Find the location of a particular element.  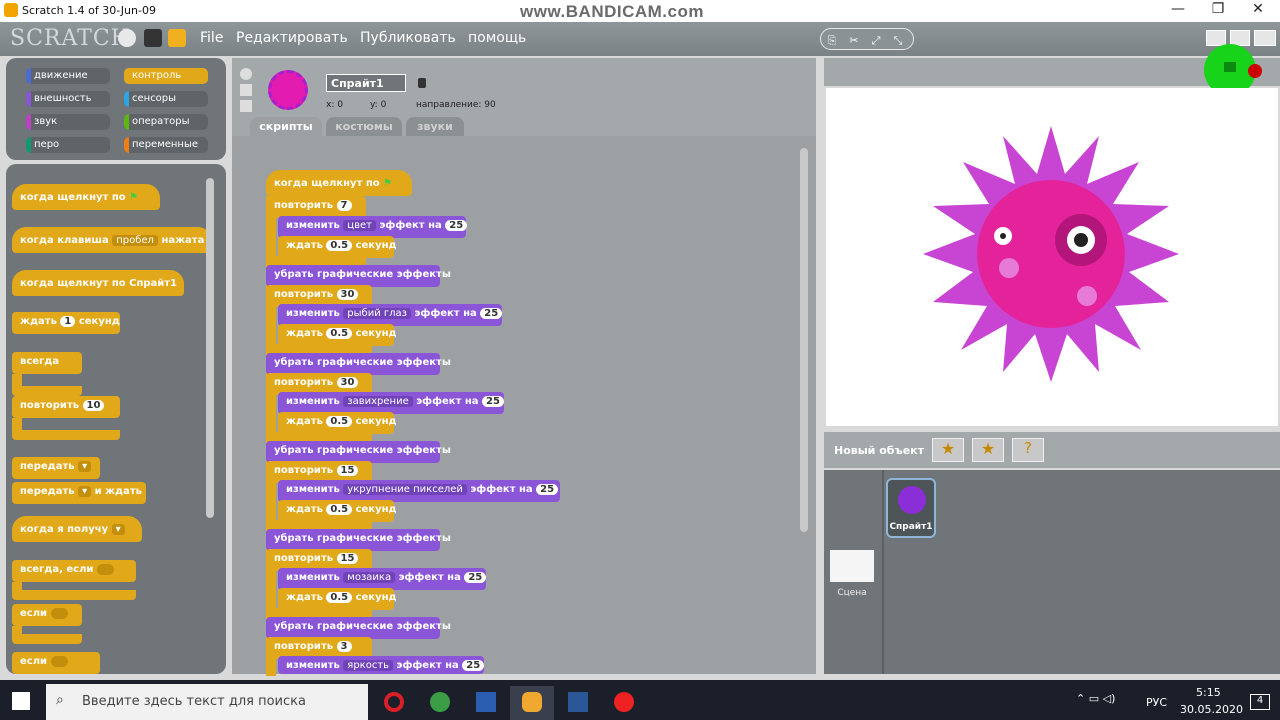

tab-scripts: скрипты is located at coordinates (286, 126).